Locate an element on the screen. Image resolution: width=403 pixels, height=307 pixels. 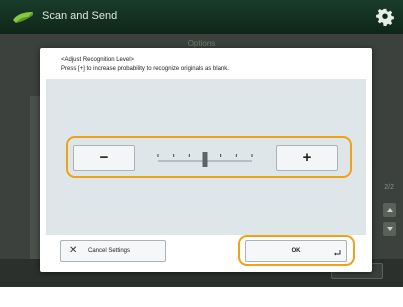
cancel-settings-label: Cancel Settings is located at coordinates (109, 251).